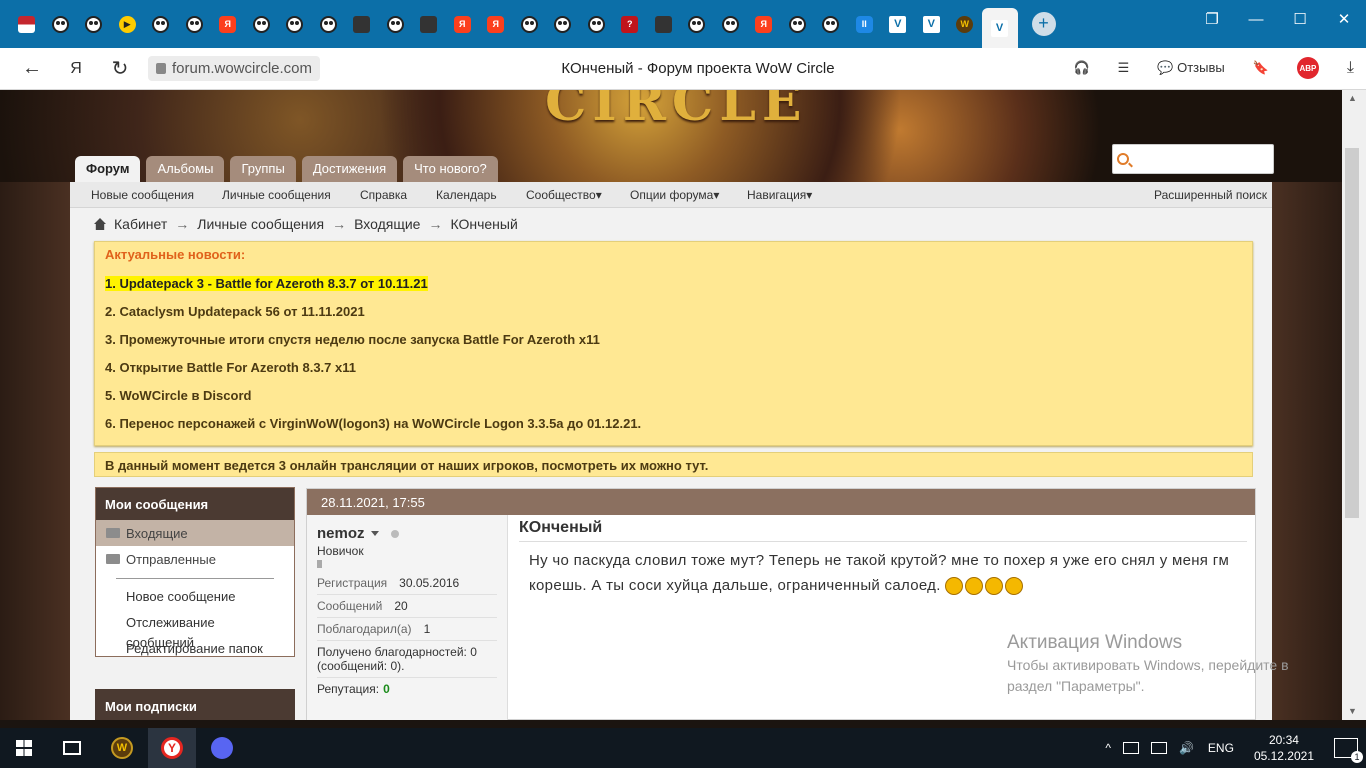 The image size is (1366, 768). What do you see at coordinates (185, 169) in the screenshot?
I see `tab-albums: Альбомы` at bounding box center [185, 169].